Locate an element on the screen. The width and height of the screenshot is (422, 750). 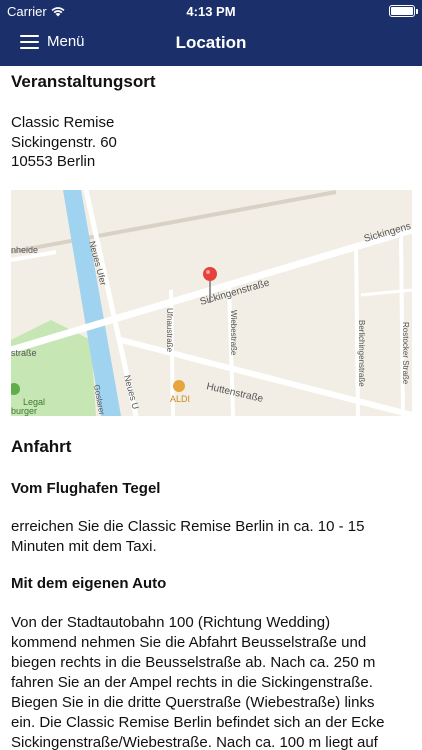
street-label: straße is located at coordinates (24, 353).